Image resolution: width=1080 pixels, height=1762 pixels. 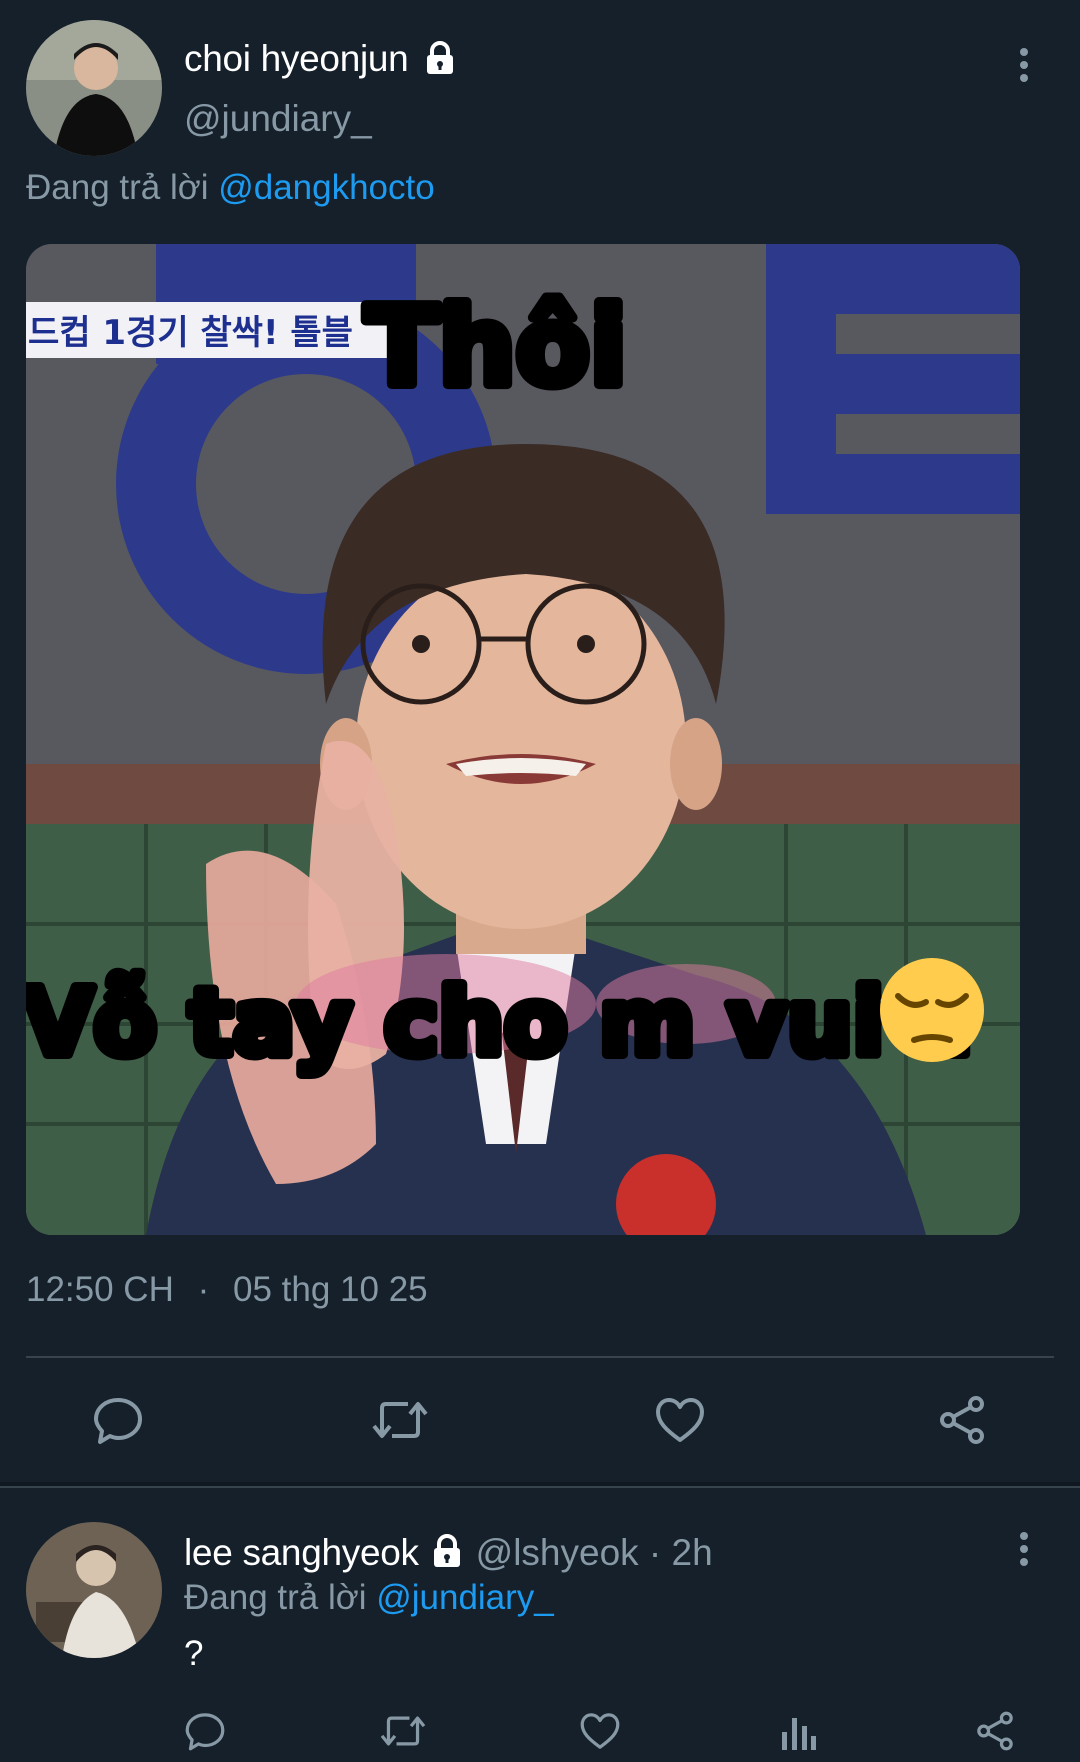 What do you see at coordinates (190, 333) in the screenshot?
I see `banner-text: 드컵 1경기 찰싹! 톨블` at bounding box center [190, 333].